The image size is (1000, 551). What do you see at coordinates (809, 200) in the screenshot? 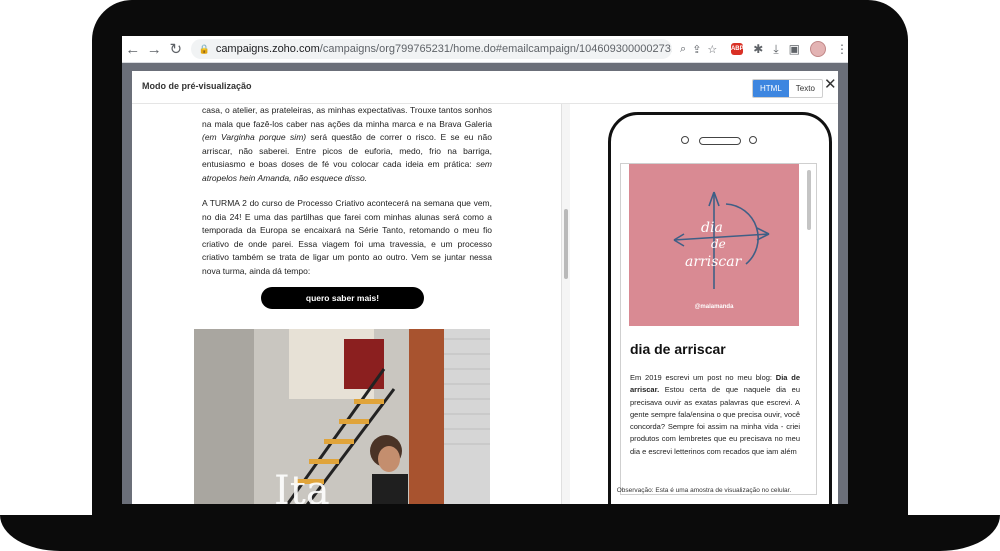
I see `phone-scrollbar` at bounding box center [809, 200].